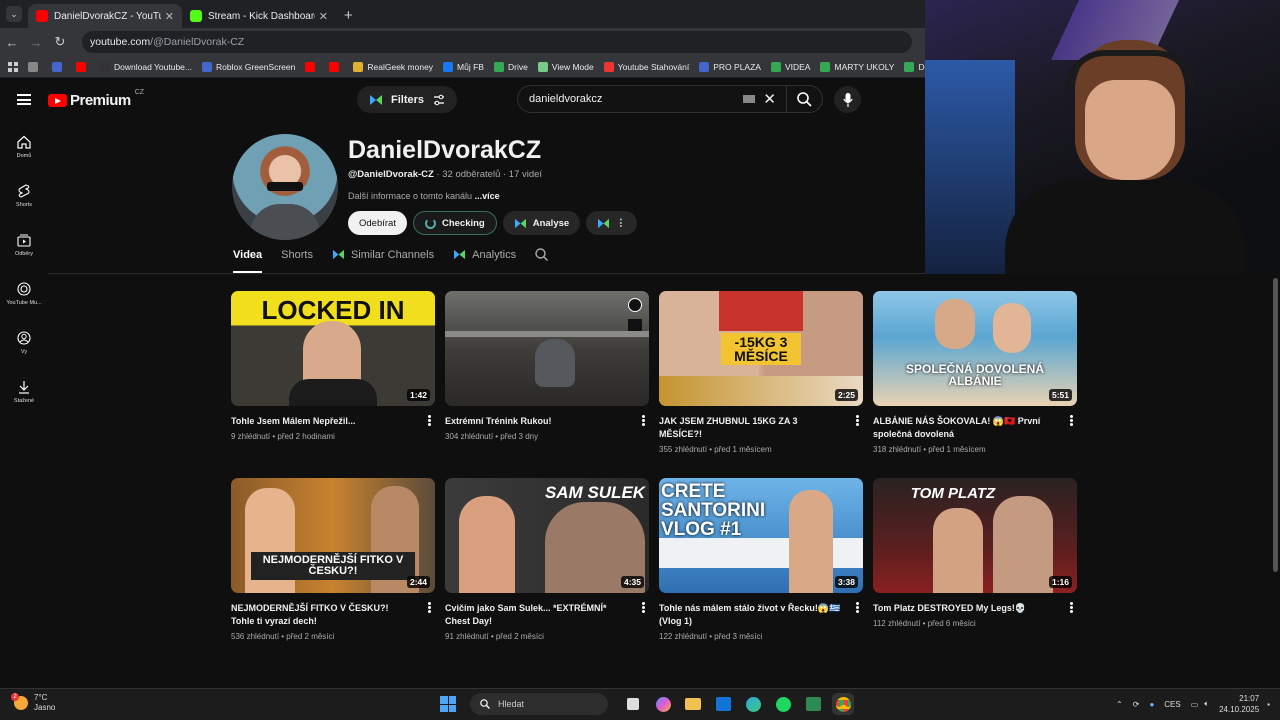 This screenshot has width=1280, height=720. What do you see at coordinates (14, 14) in the screenshot?
I see `tab-search-chevron-icon: ⌄` at bounding box center [14, 14].